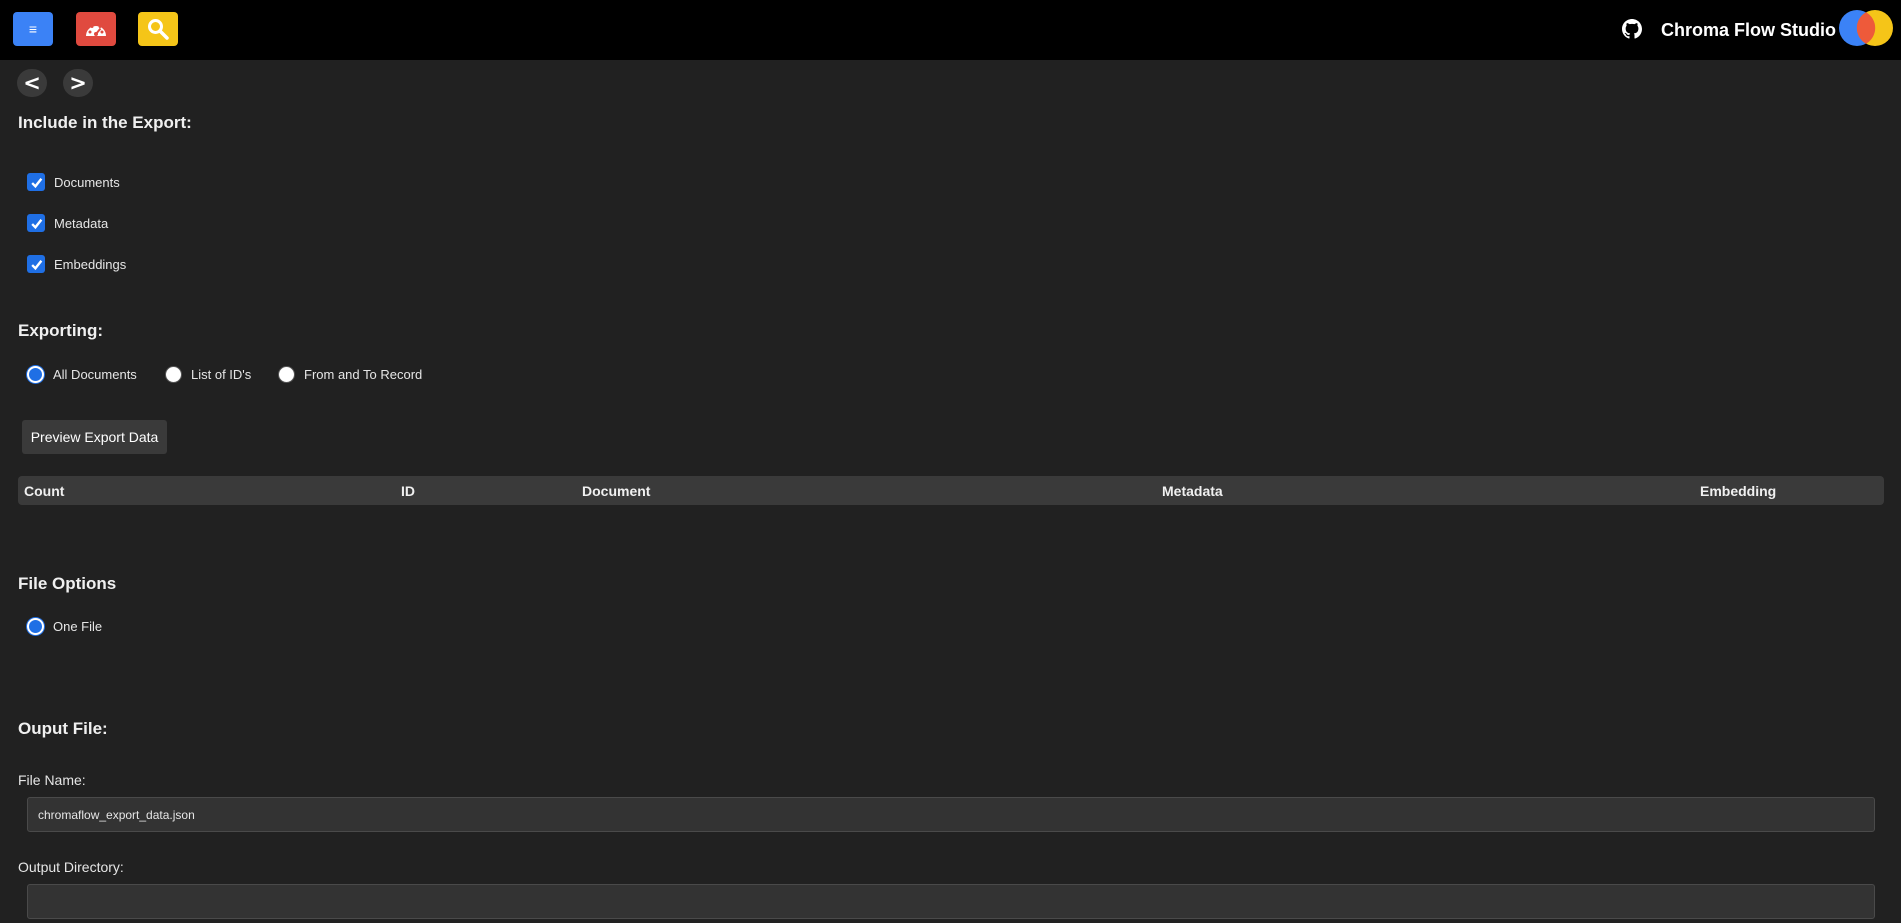  What do you see at coordinates (1748, 30) in the screenshot?
I see `app-title: Chroma Flow Studio` at bounding box center [1748, 30].